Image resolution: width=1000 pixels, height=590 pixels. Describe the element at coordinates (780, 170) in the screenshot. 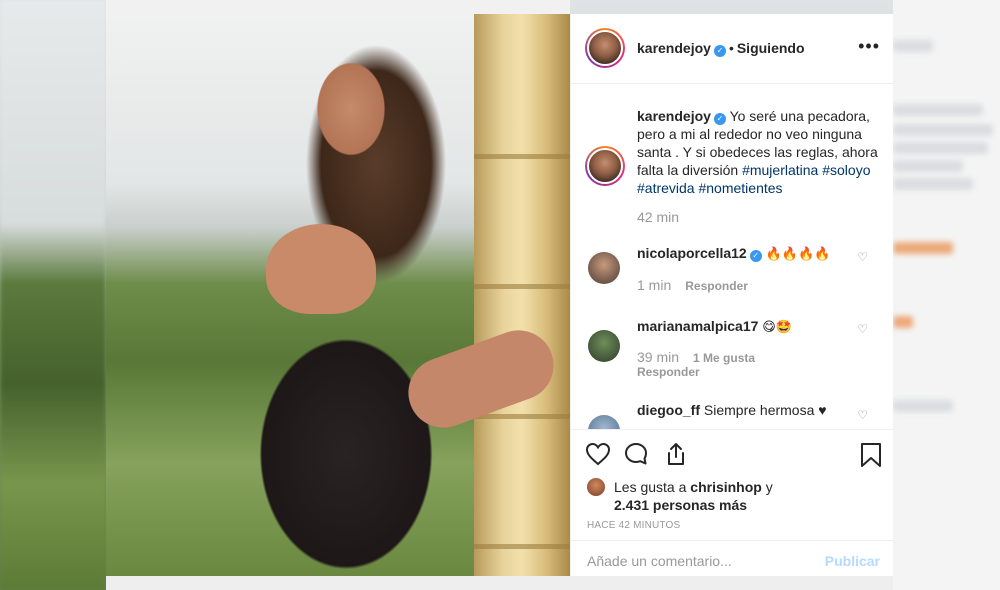

I see `hashtag-link: #mujerlatina` at that location.